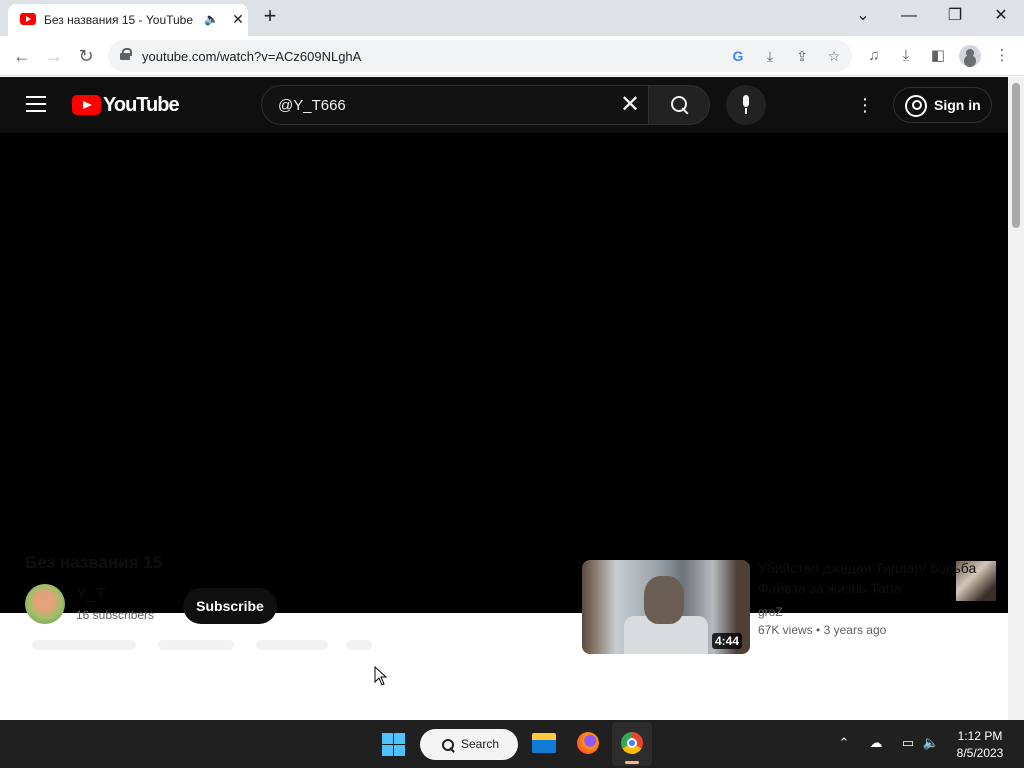  What do you see at coordinates (844, 743) in the screenshot?
I see `tray-overflow-chevron-icon: ⌃` at bounding box center [844, 743].